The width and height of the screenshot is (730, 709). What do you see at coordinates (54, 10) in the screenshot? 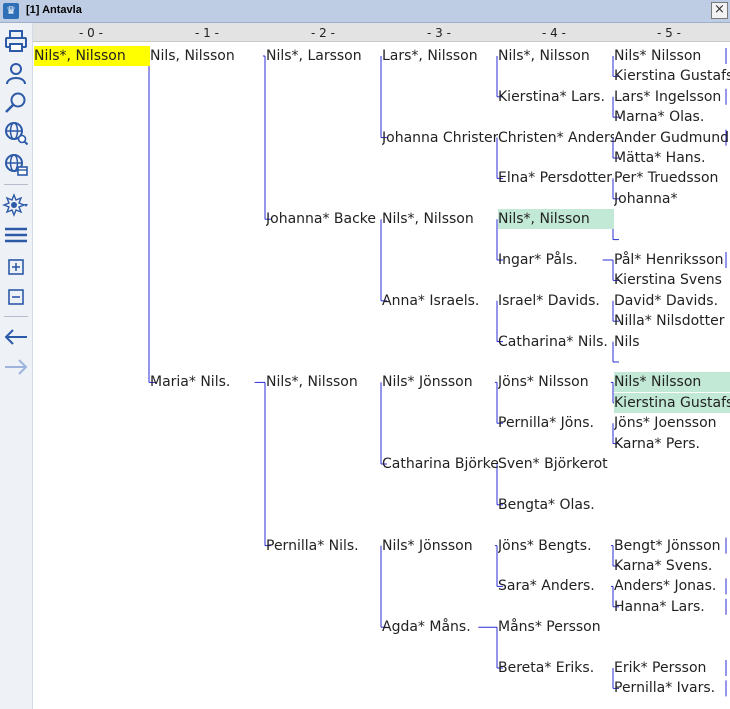
I see `window-title: [1] Antavla` at bounding box center [54, 10].